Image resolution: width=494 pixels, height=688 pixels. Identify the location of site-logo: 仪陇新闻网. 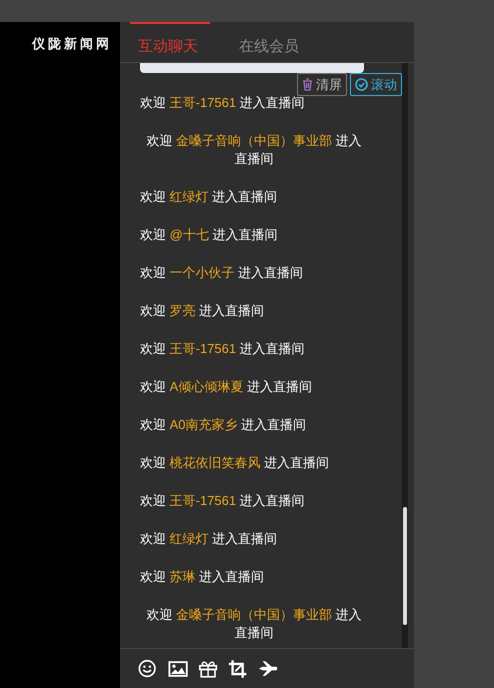
(72, 43).